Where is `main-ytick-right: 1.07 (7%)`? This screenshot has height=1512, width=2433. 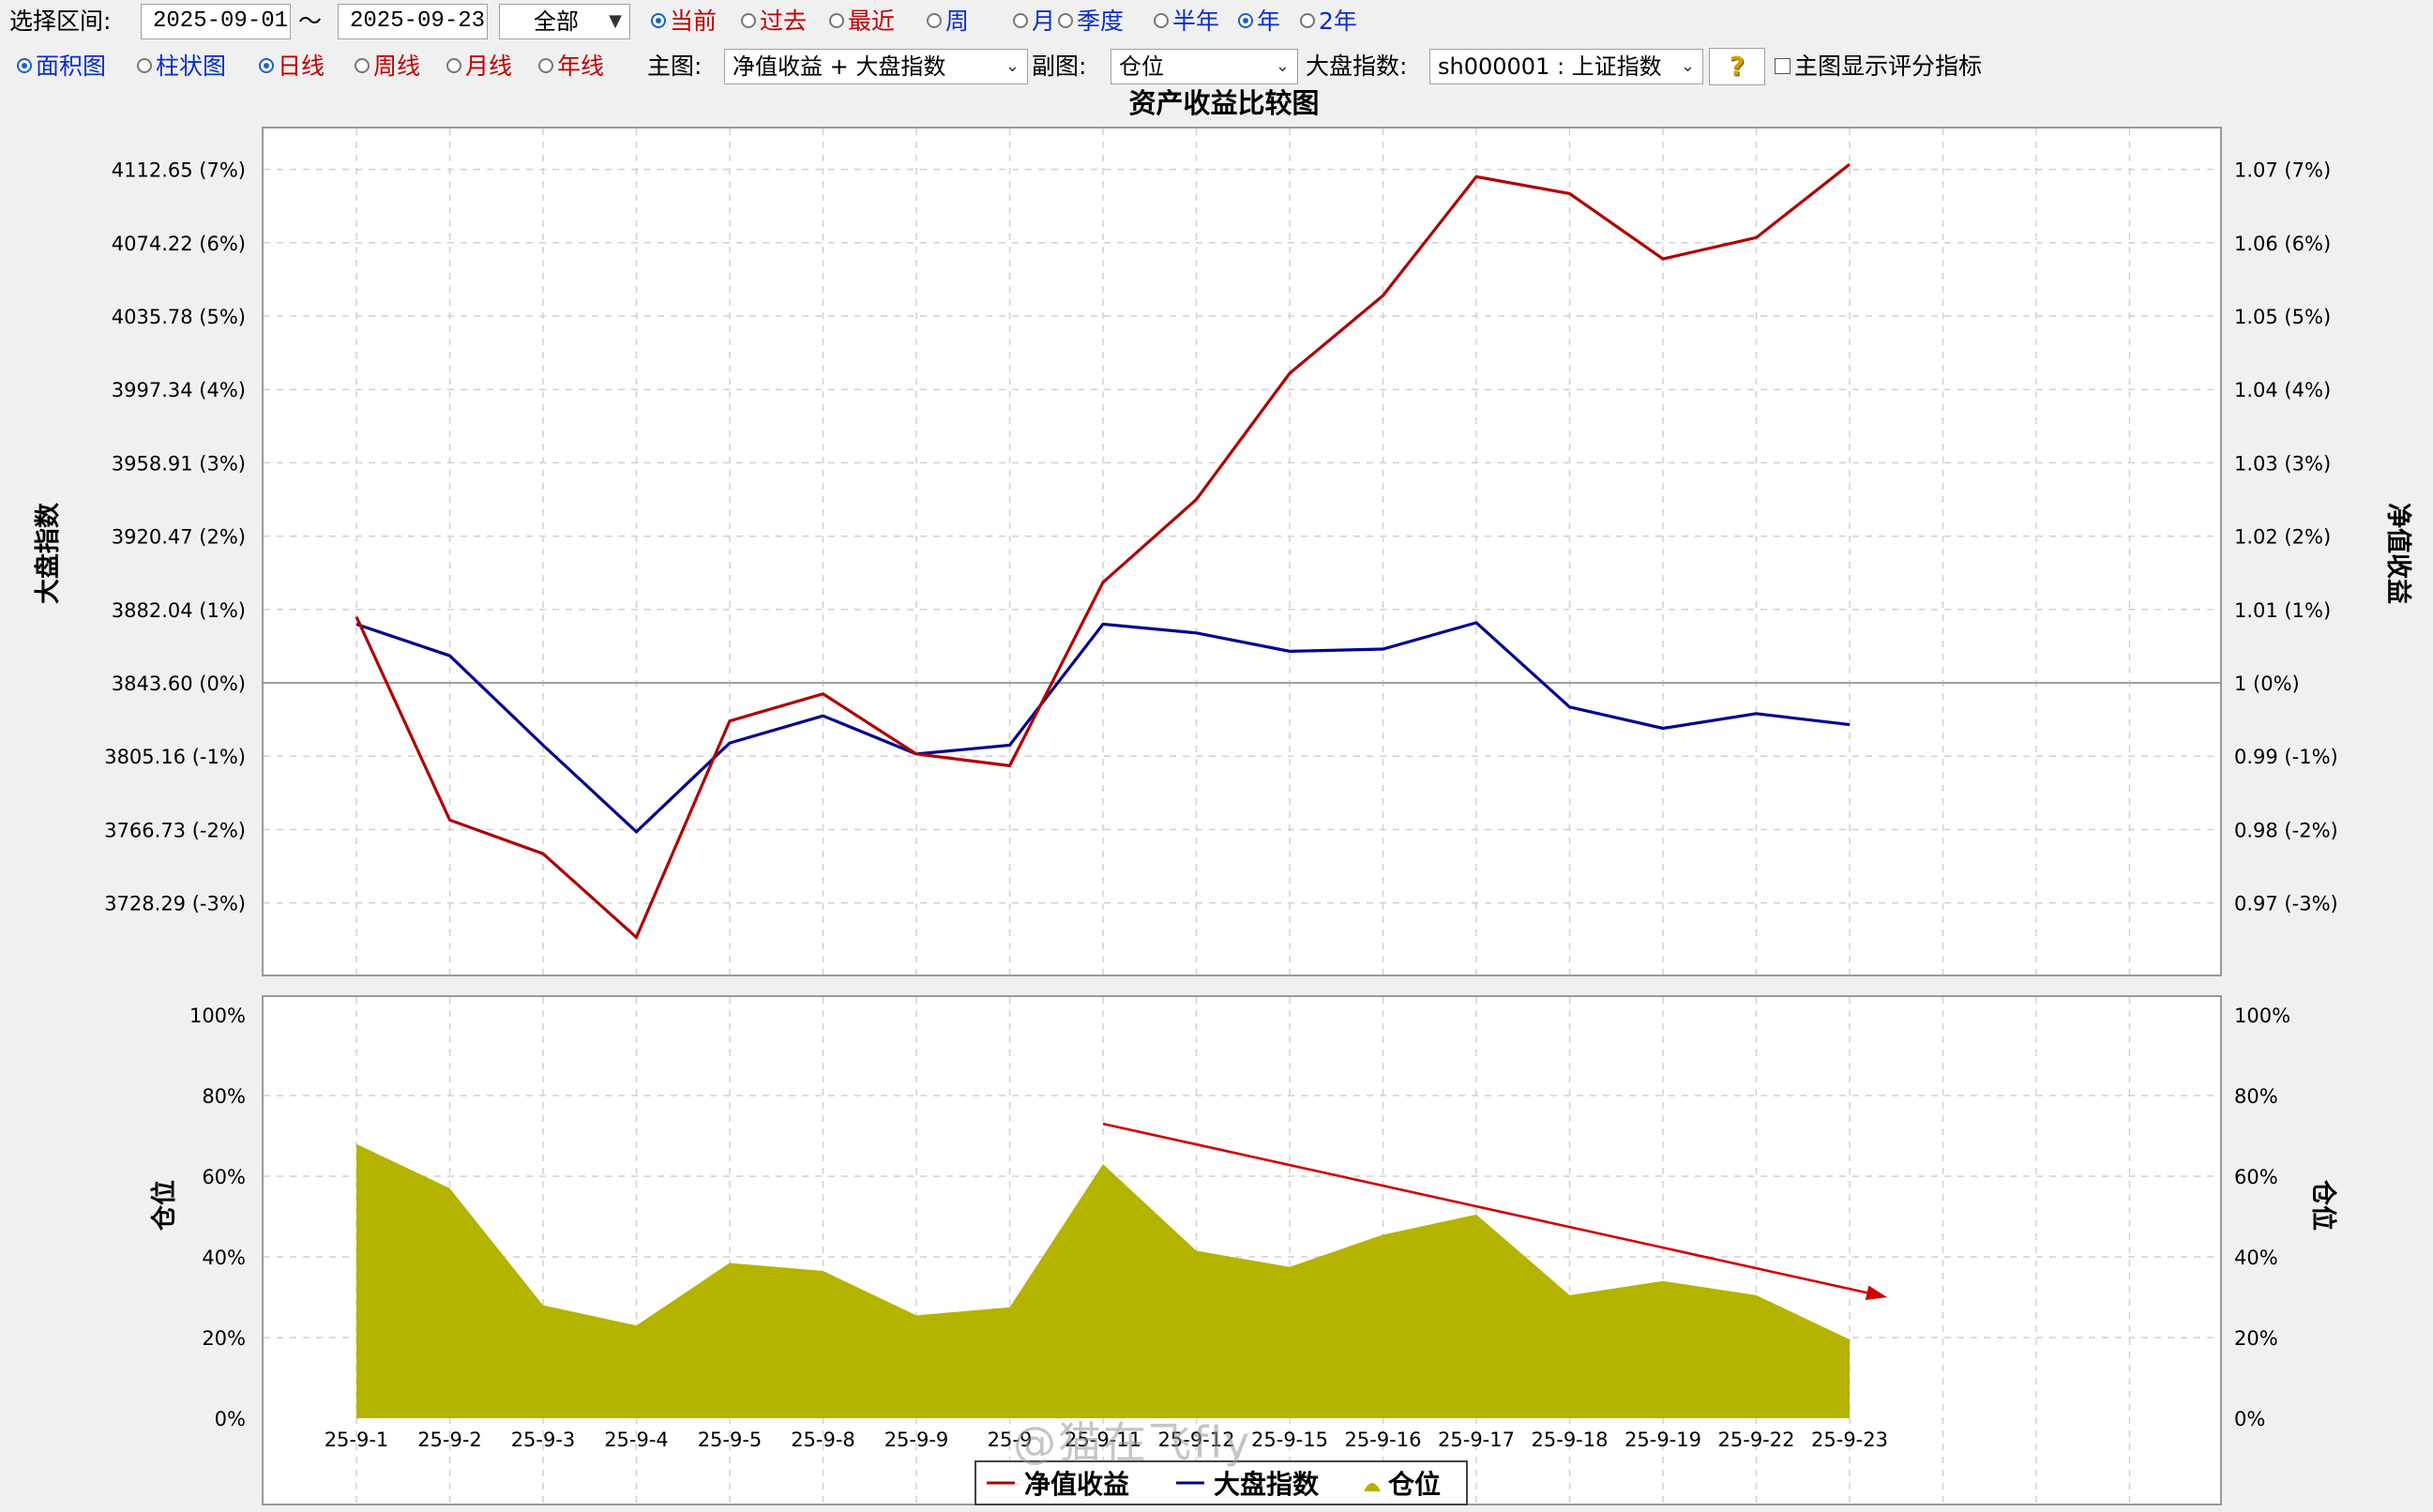
main-ytick-right: 1.07 (7%) is located at coordinates (2282, 170).